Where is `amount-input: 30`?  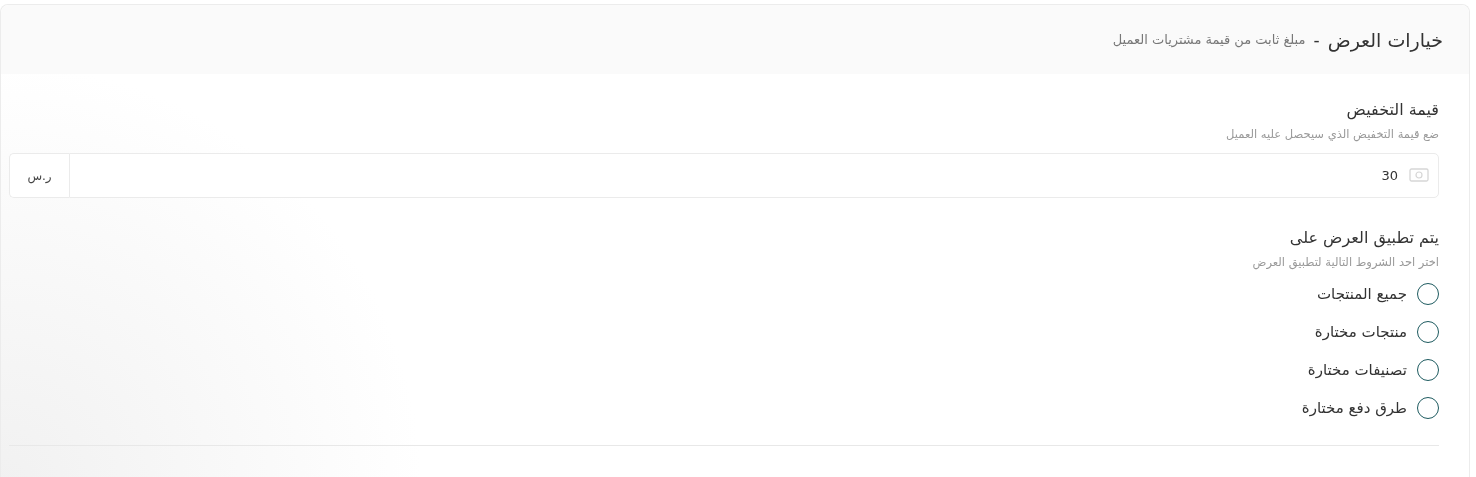
amount-input: 30 is located at coordinates (754, 175).